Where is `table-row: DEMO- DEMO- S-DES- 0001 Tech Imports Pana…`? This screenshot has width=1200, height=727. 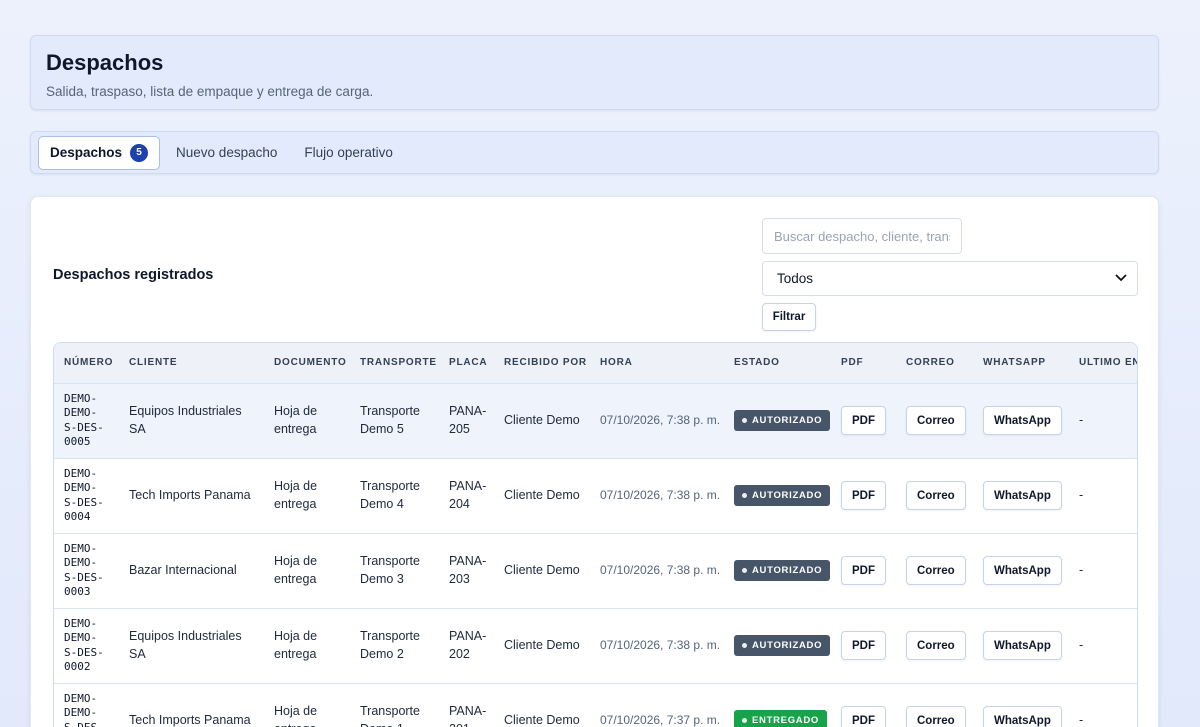 table-row: DEMO- DEMO- S-DES- 0001 Tech Imports Pana… is located at coordinates (595, 705).